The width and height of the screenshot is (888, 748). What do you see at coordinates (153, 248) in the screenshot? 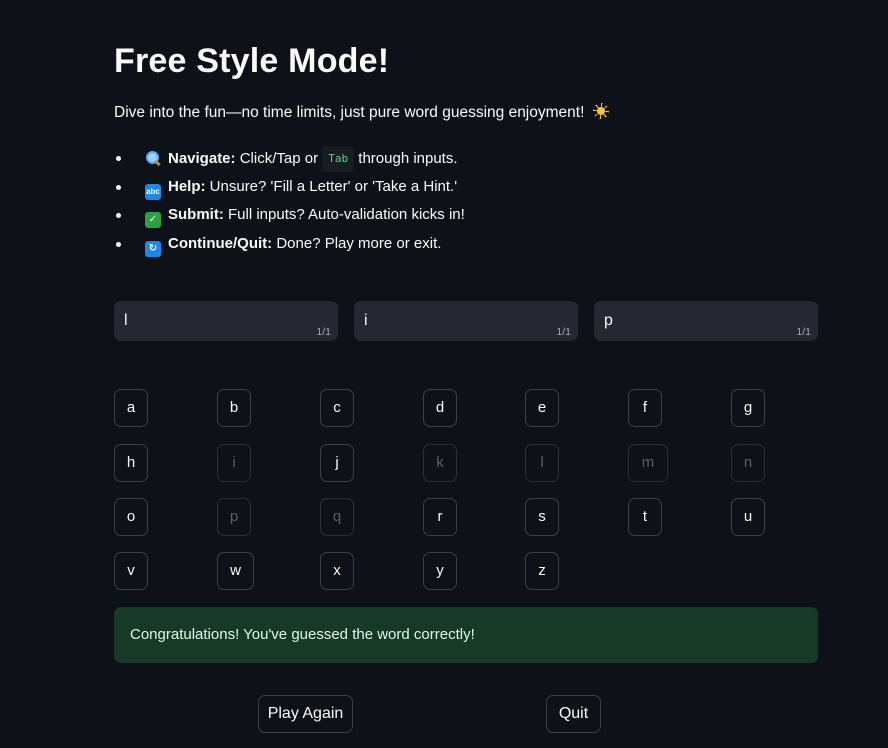
I see `cycle-icon: ↻` at bounding box center [153, 248].